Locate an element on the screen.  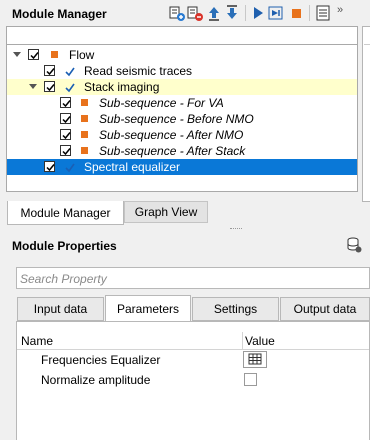
tree-item-stack-imaging: Stack imaging is located at coordinates (182, 87).